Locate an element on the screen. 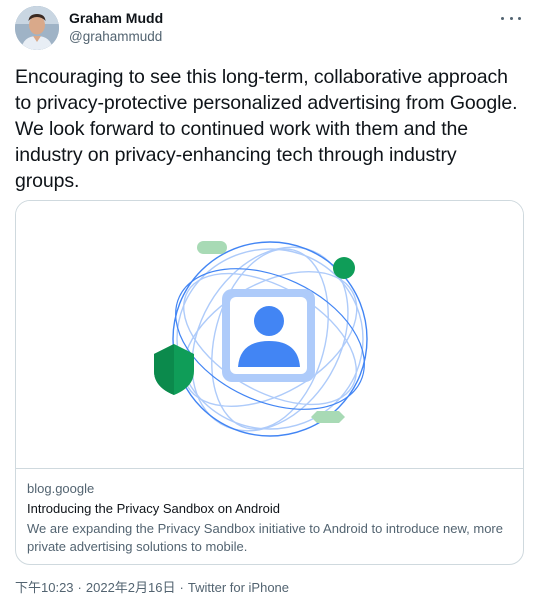  tweet-time: 下午10:23 is located at coordinates (44, 587).